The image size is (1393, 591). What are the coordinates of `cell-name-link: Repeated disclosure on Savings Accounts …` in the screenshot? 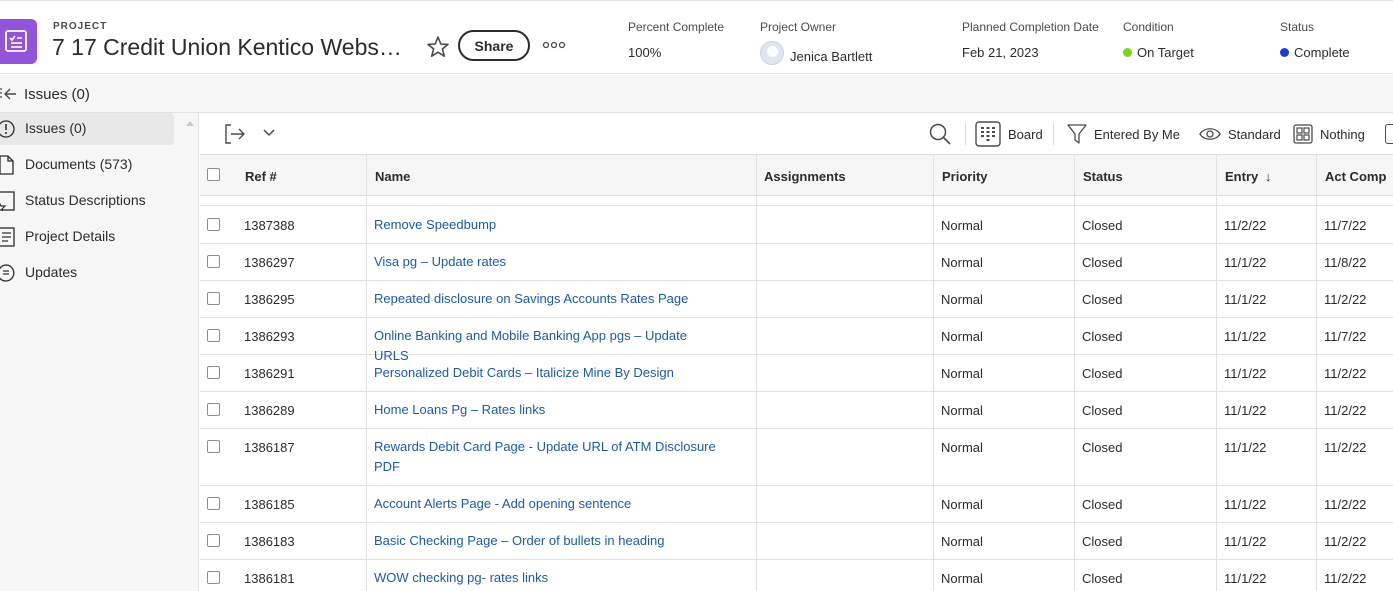 It's located at (549, 299).